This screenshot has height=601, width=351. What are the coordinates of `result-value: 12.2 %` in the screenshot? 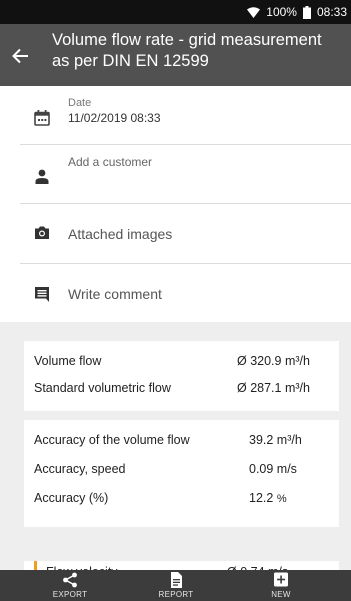 It's located at (268, 498).